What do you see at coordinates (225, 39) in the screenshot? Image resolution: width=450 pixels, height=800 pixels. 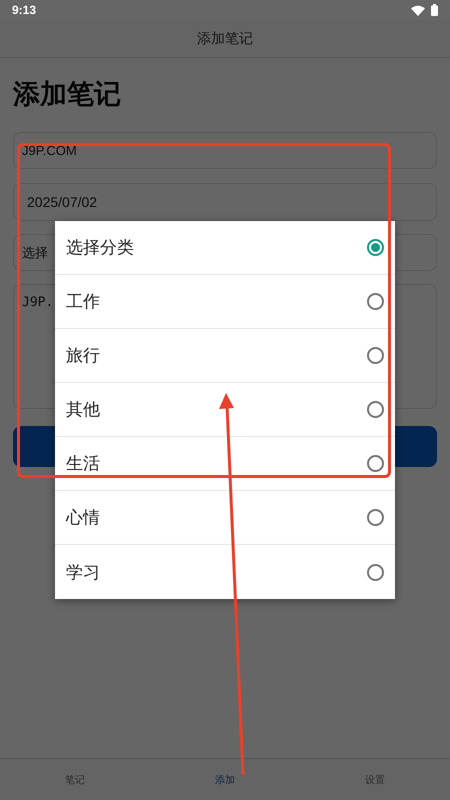 I see `app-bar-title: 添加笔记` at bounding box center [225, 39].